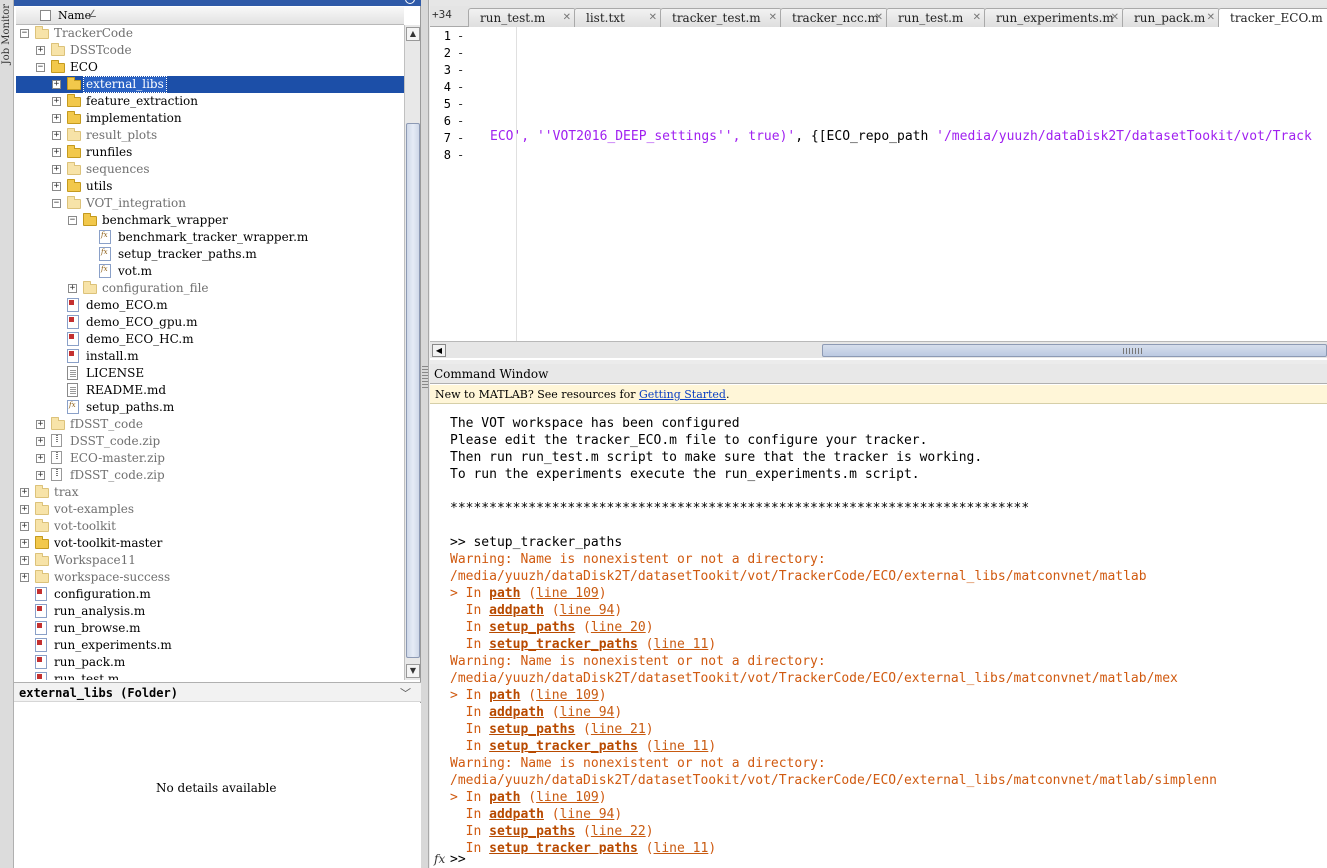  I want to click on tree-file-row: fx vot.m, so click(210, 271).